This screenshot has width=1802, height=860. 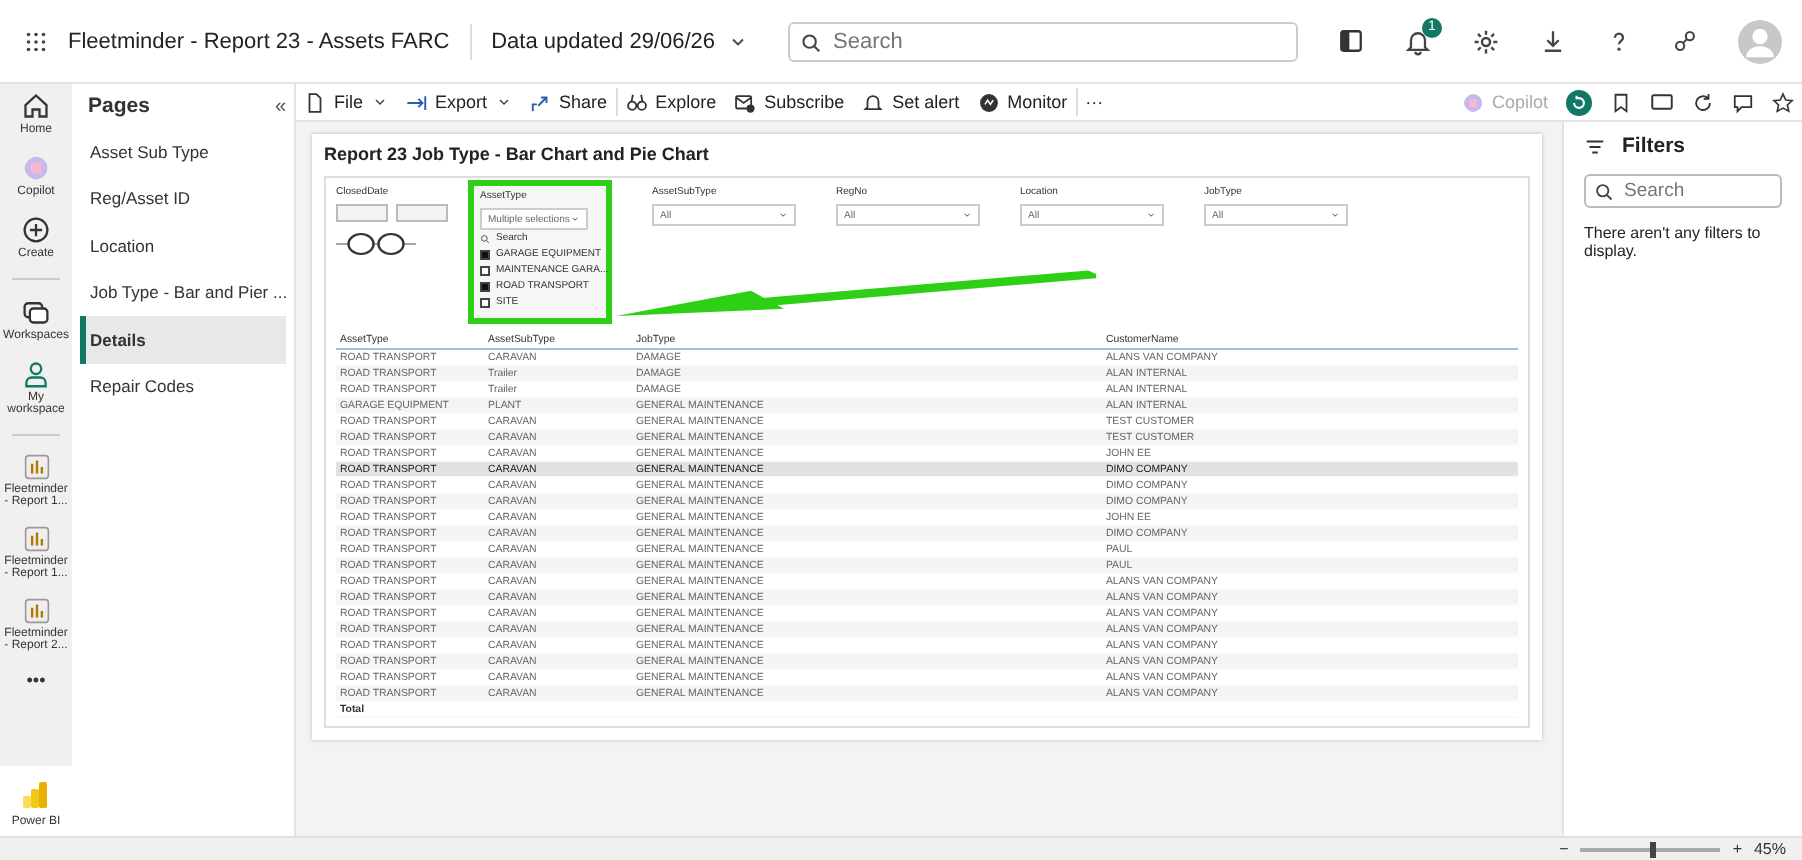 What do you see at coordinates (1418, 41) in the screenshot?
I see `notifications-icon` at bounding box center [1418, 41].